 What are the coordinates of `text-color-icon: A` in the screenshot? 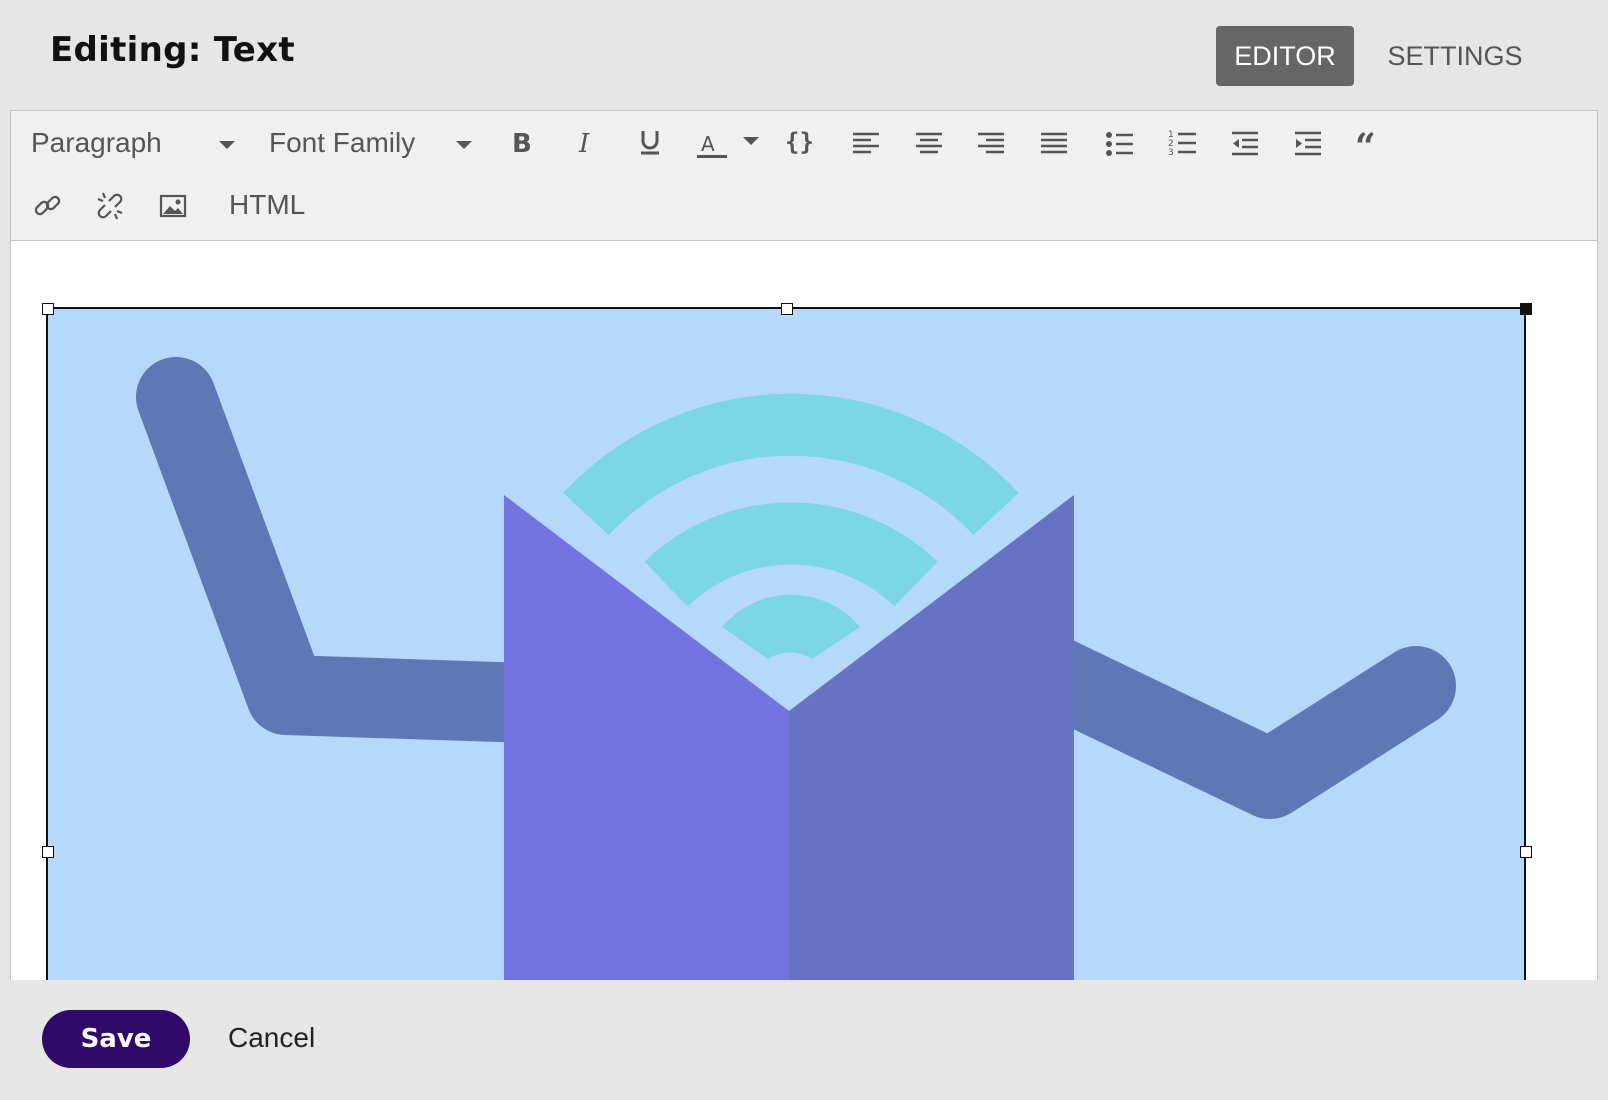 It's located at (728, 143).